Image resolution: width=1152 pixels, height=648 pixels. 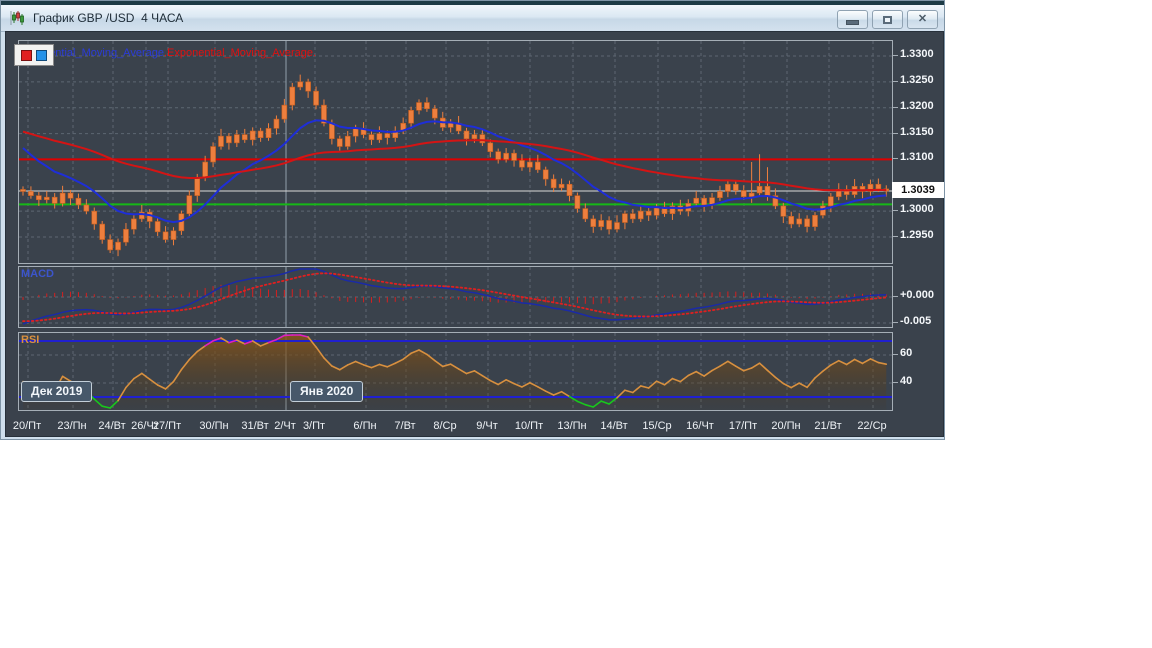 I want to click on legend-ema-red: .Exponential_Moving_Average., so click(x=240, y=53).